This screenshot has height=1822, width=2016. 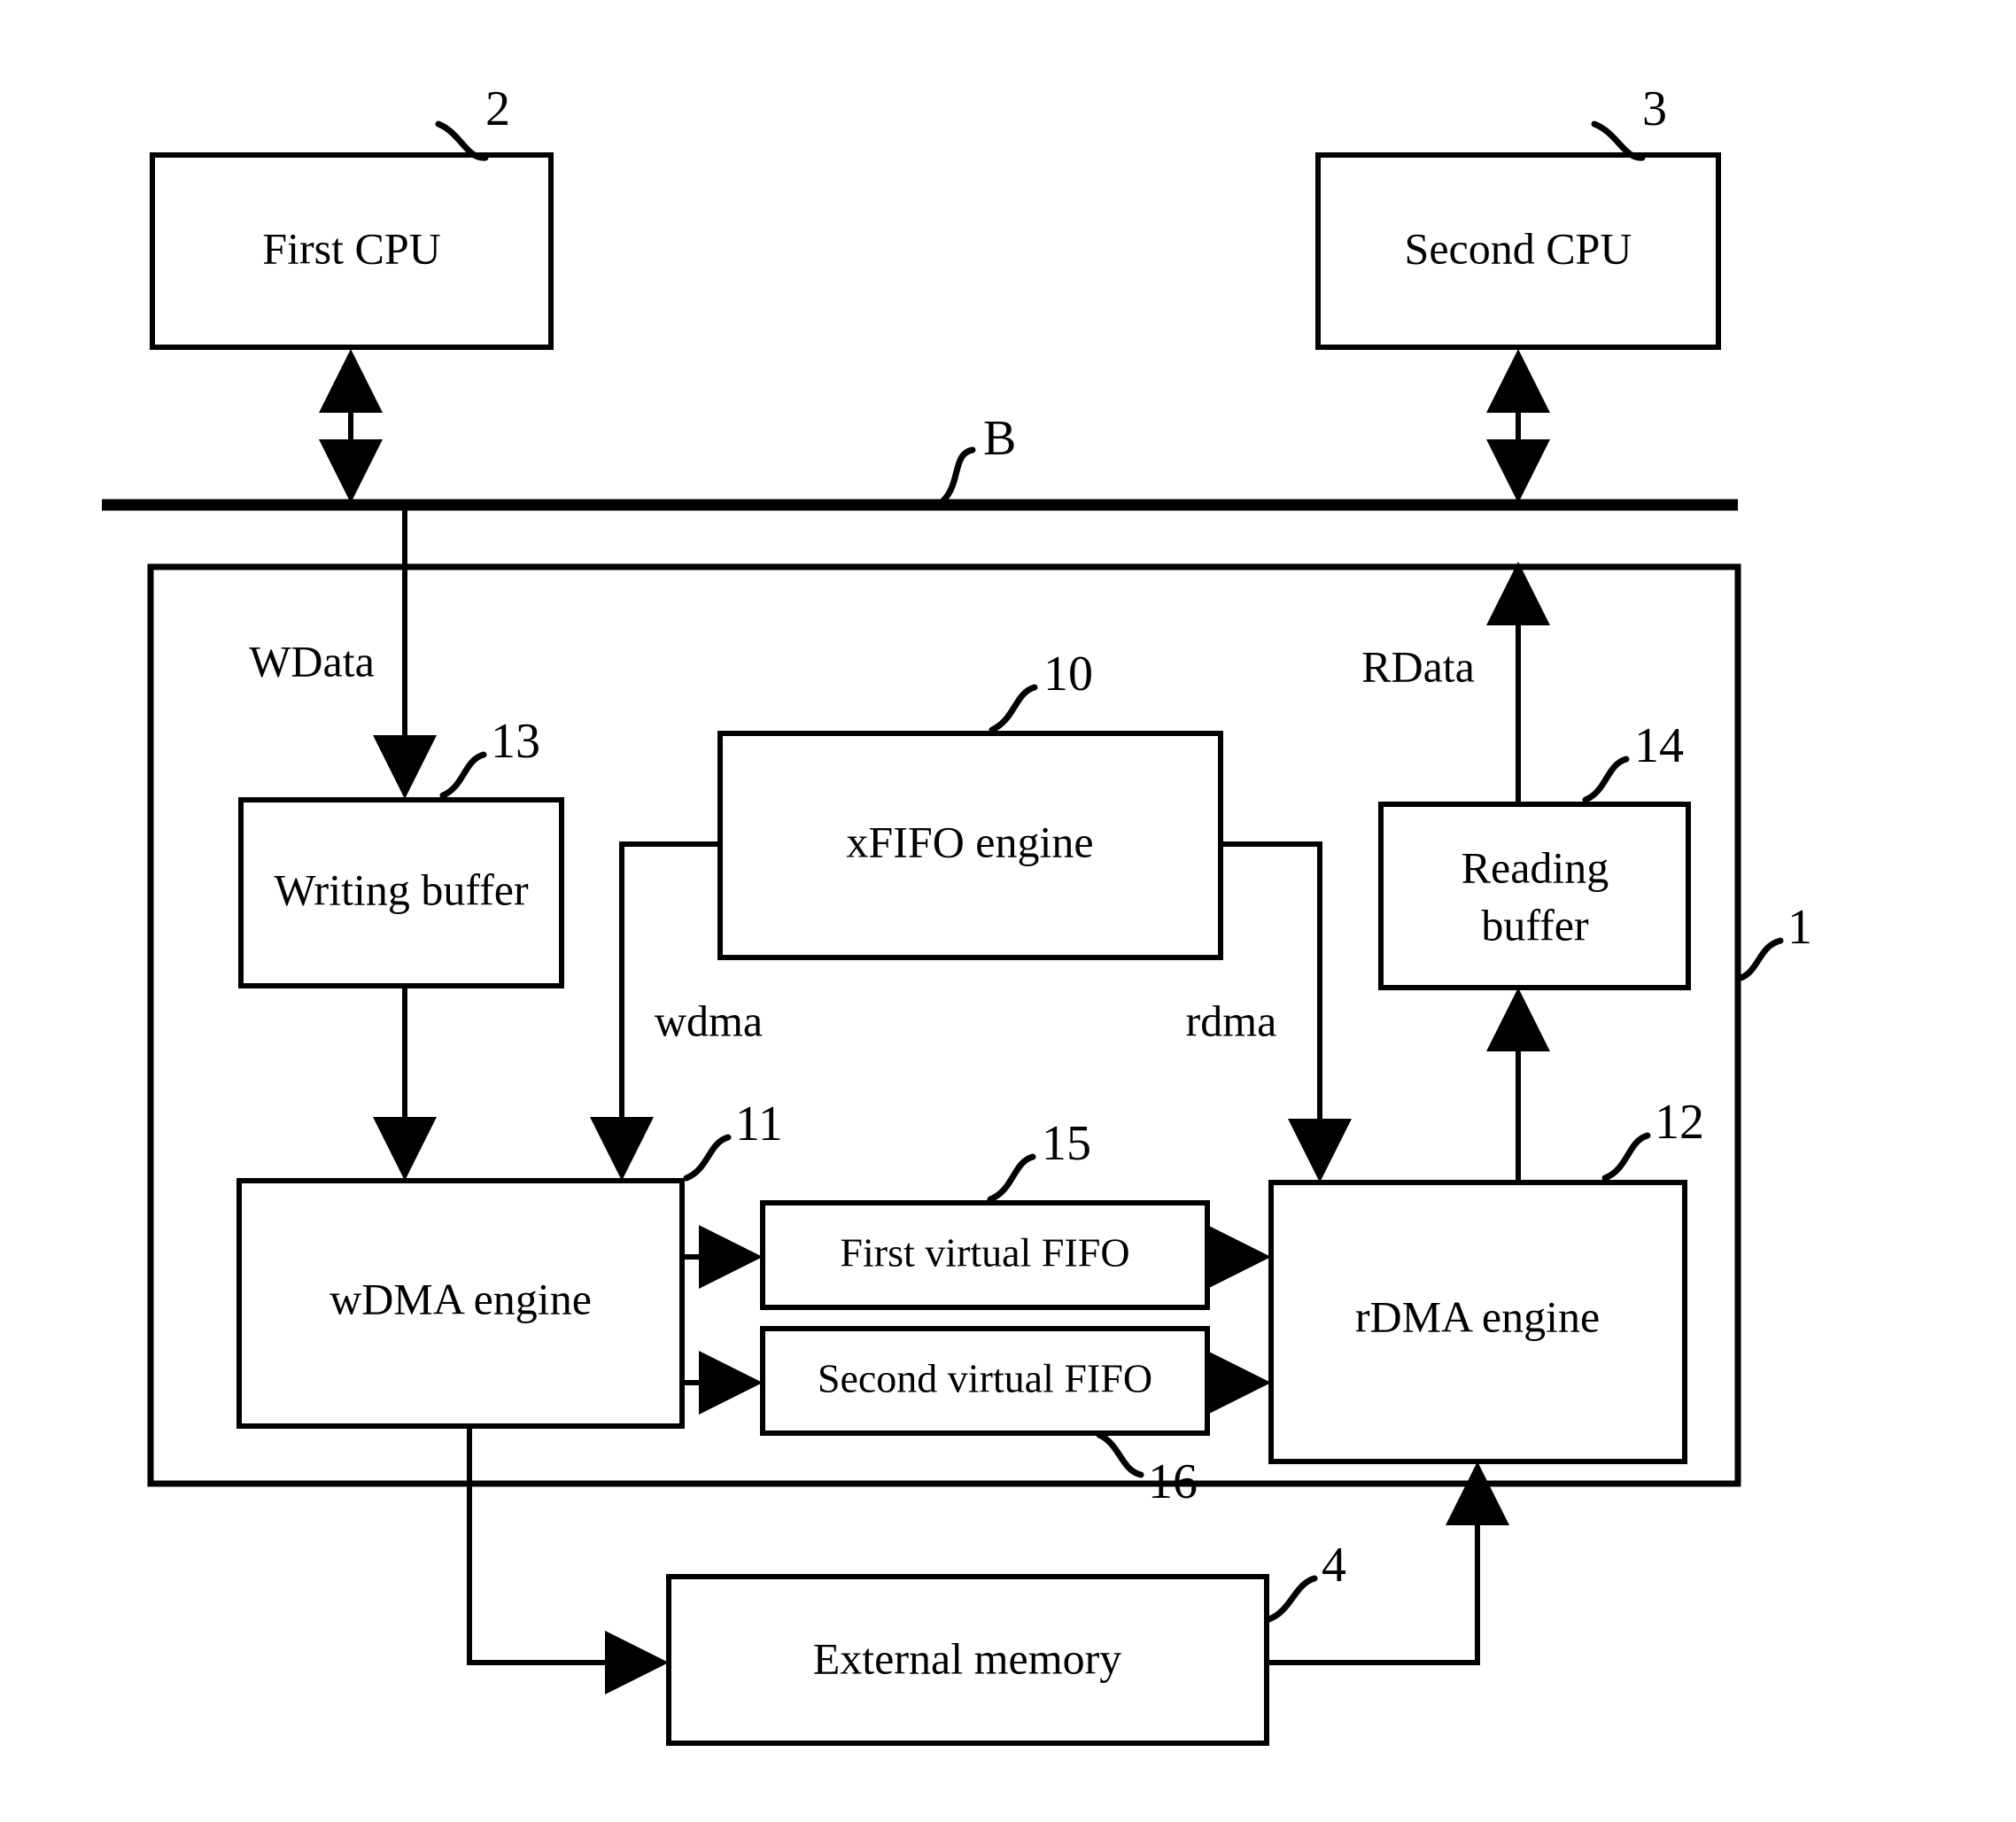 What do you see at coordinates (1000, 438) in the screenshot?
I see `bus-label: B` at bounding box center [1000, 438].